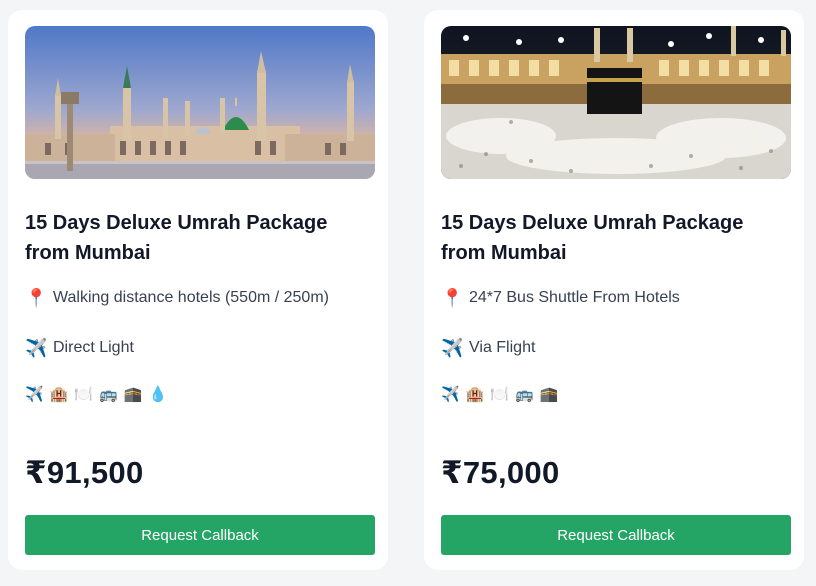 Image resolution: width=816 pixels, height=586 pixels. Describe the element at coordinates (200, 102) in the screenshot. I see `mosque-photo` at that location.